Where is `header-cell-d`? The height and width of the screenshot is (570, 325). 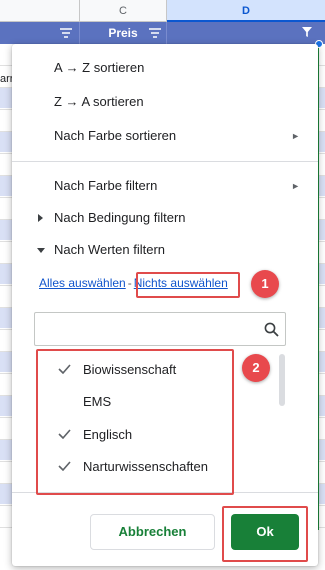 header-cell-d is located at coordinates (246, 33).